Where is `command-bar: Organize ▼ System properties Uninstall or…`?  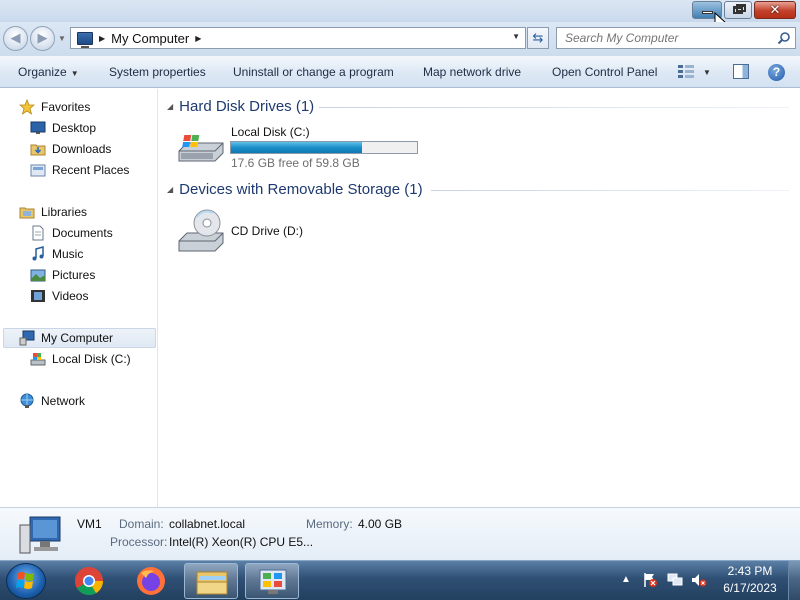
command-bar: Organize ▼ System properties Uninstall or… is located at coordinates (400, 72).